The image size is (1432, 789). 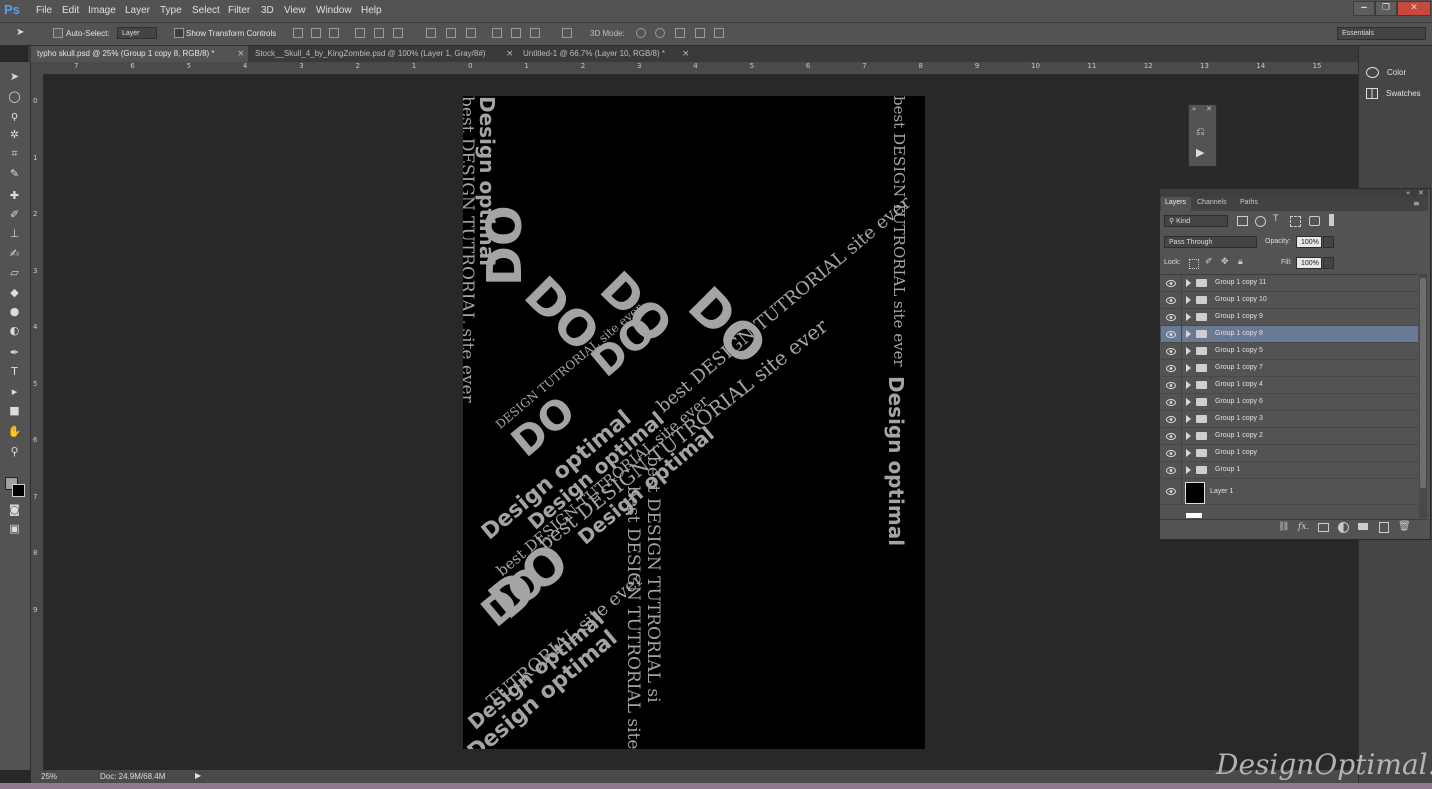 I want to click on fill-slider-button, so click(x=1328, y=263).